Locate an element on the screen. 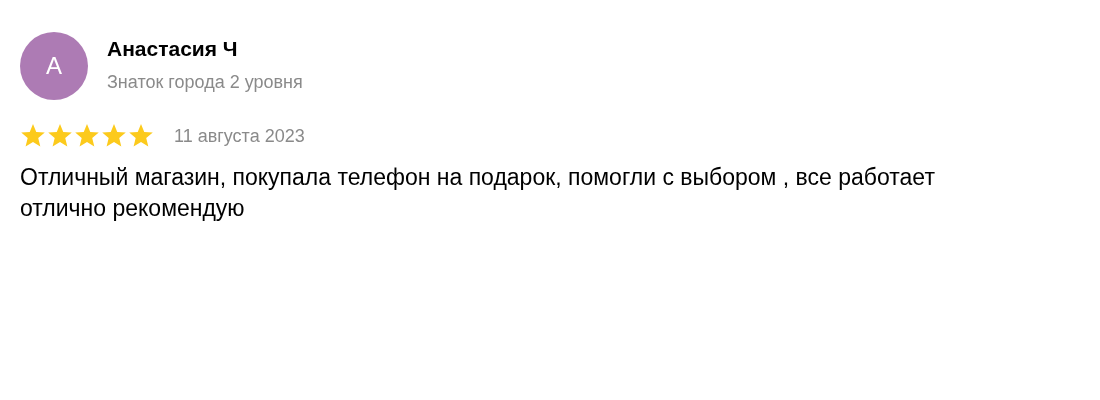 The height and width of the screenshot is (400, 1100). review-date: 11 августа 2023 is located at coordinates (239, 136).